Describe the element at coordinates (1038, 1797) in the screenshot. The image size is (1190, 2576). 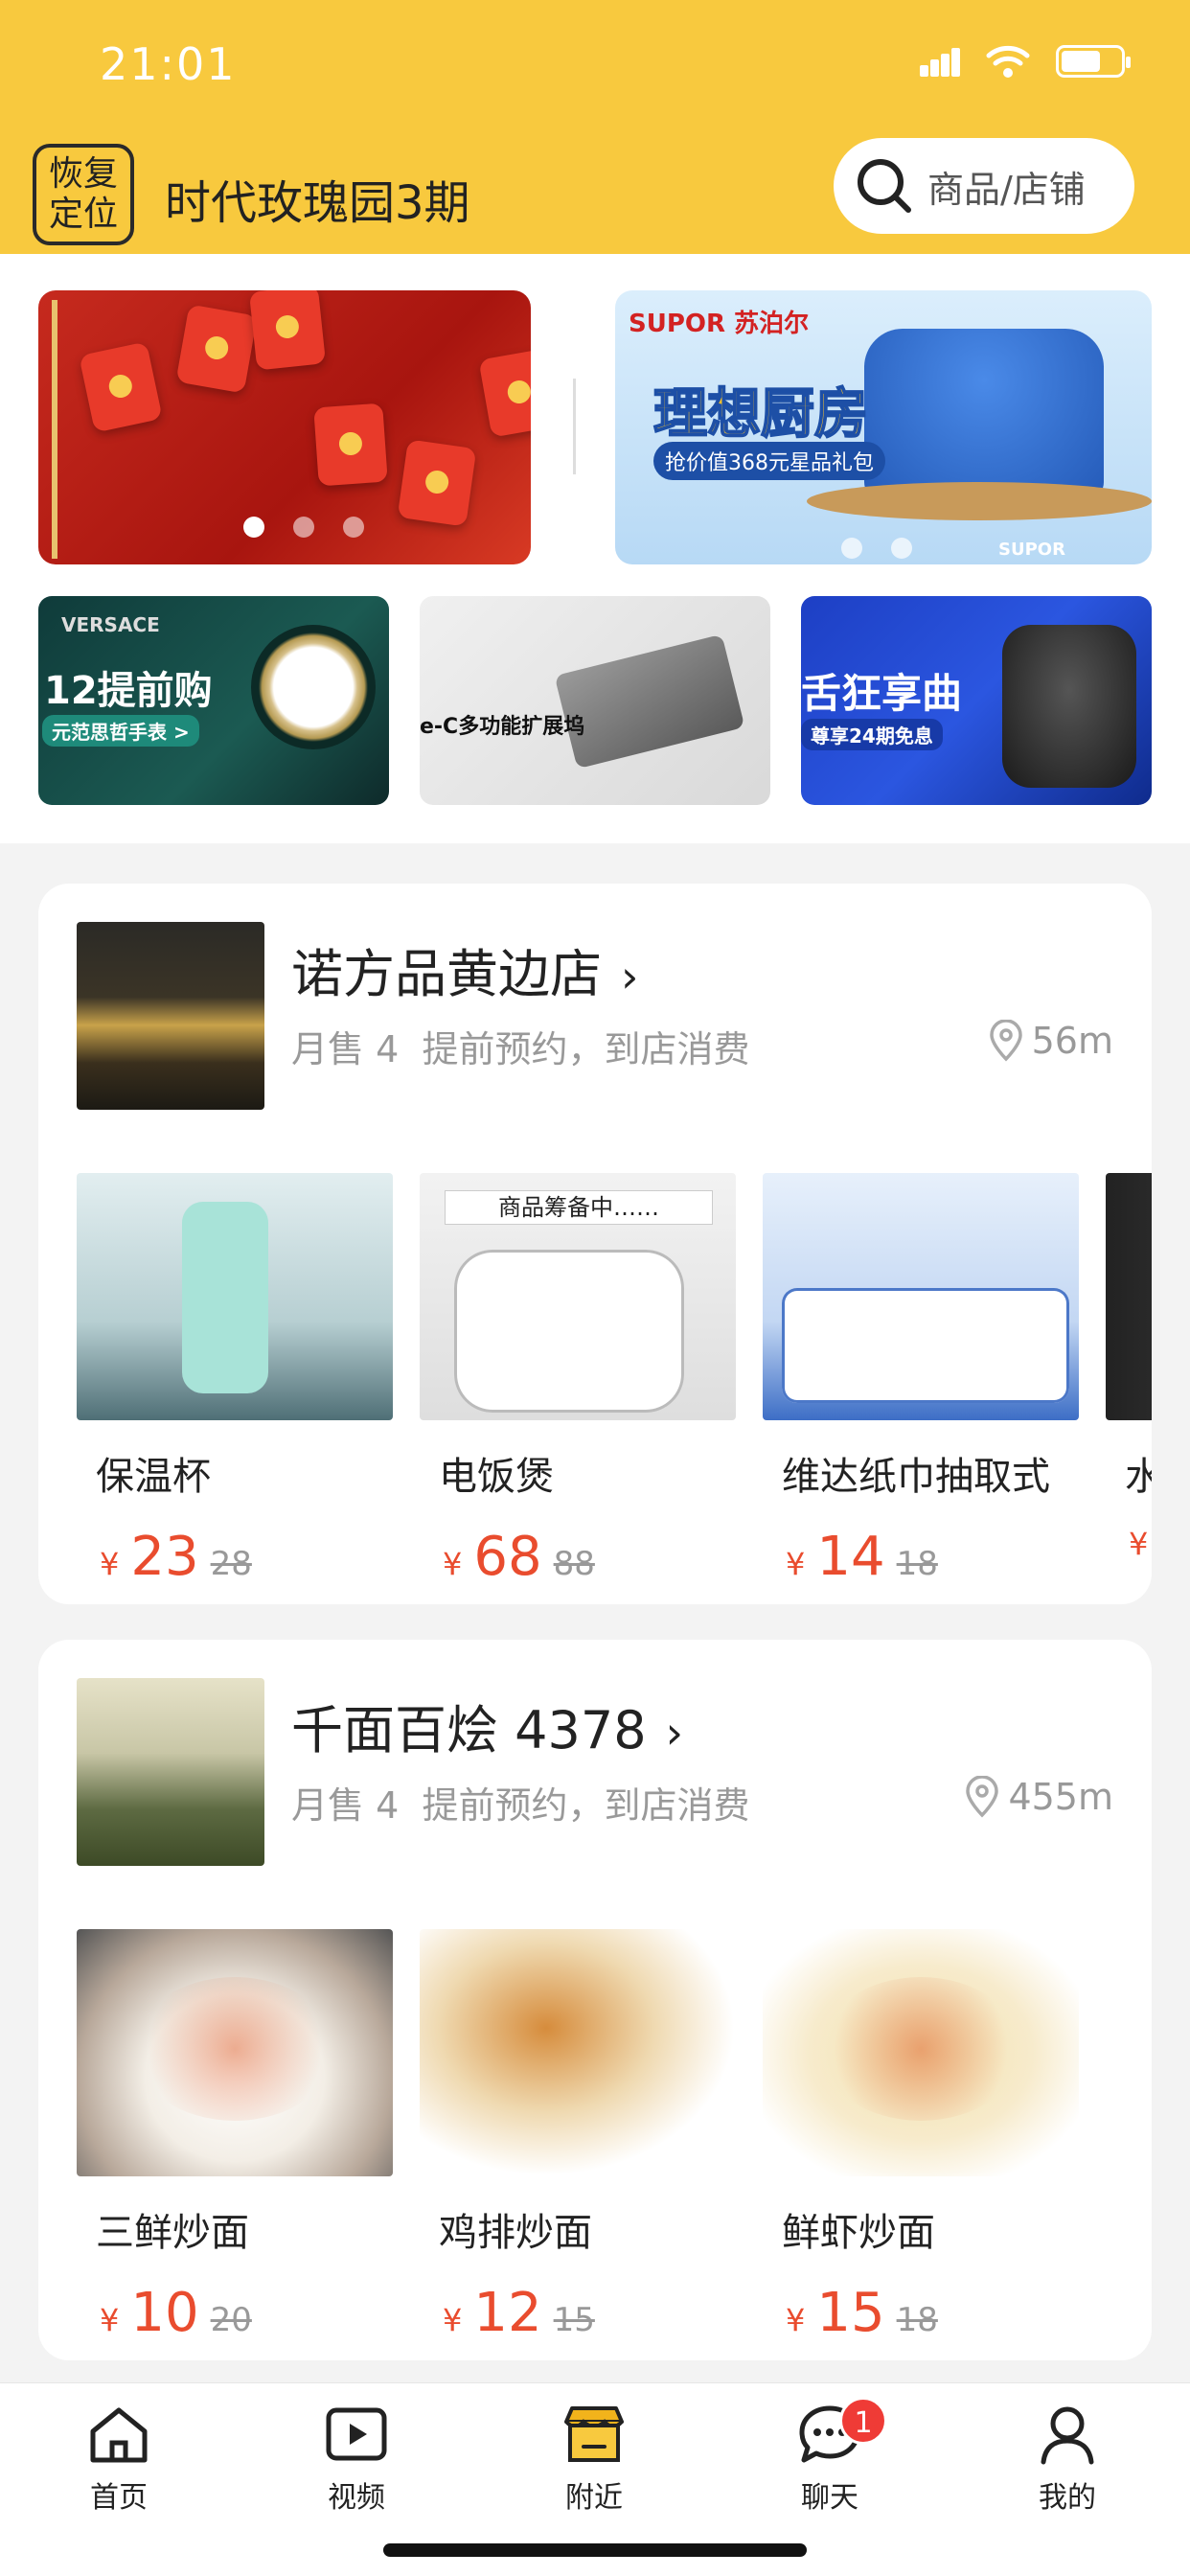
I see `store-distance: 455m` at that location.